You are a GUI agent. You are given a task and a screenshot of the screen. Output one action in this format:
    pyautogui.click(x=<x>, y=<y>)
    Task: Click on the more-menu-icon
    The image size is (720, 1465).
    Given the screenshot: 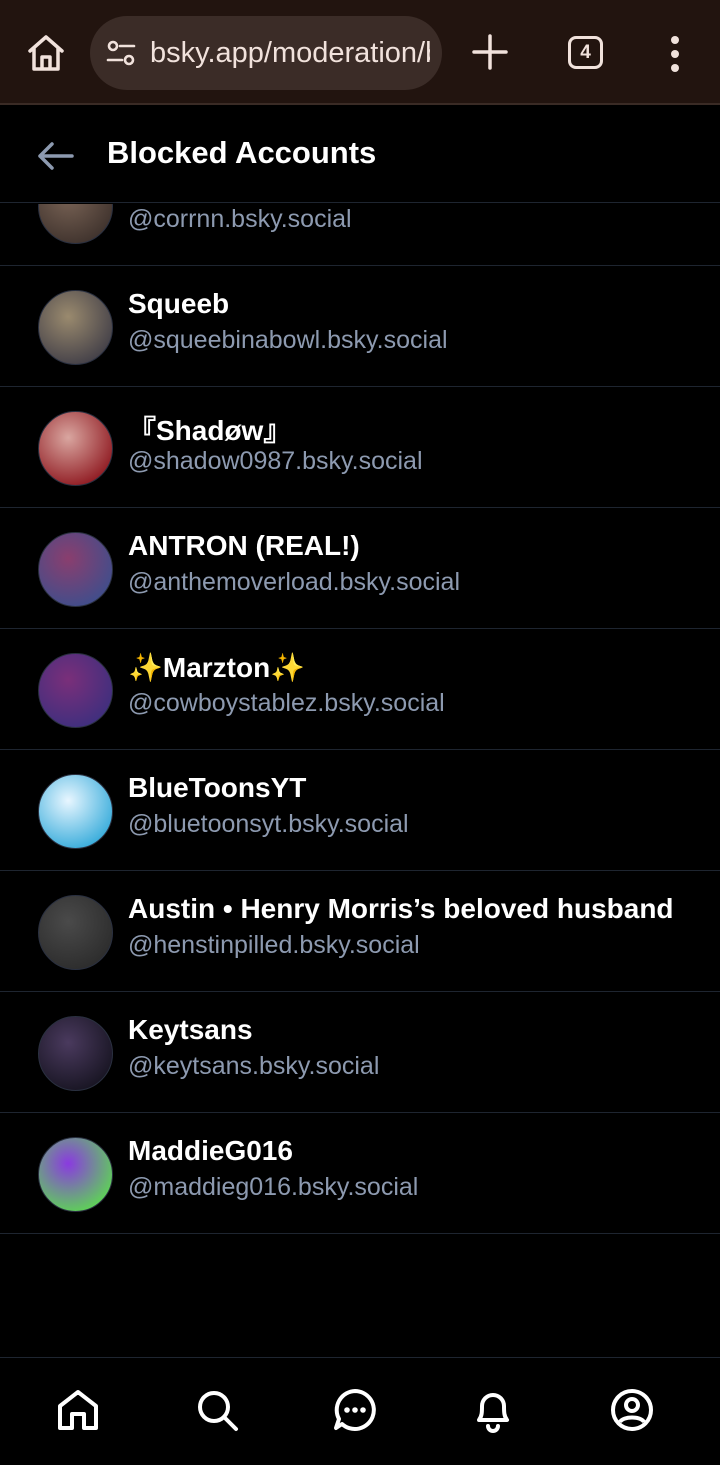 What is the action you would take?
    pyautogui.click(x=675, y=54)
    